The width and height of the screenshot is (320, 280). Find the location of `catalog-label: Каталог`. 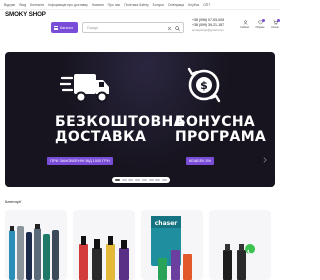

catalog-label: Каталог is located at coordinates (67, 27).